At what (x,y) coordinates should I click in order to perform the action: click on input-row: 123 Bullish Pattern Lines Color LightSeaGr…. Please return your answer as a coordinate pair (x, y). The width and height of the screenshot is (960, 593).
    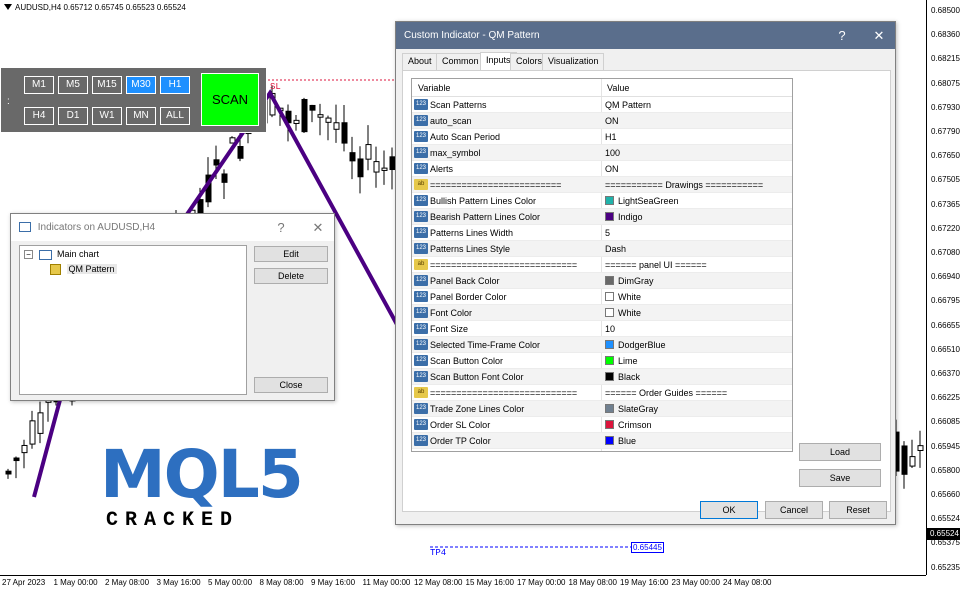
    Looking at the image, I should click on (602, 201).